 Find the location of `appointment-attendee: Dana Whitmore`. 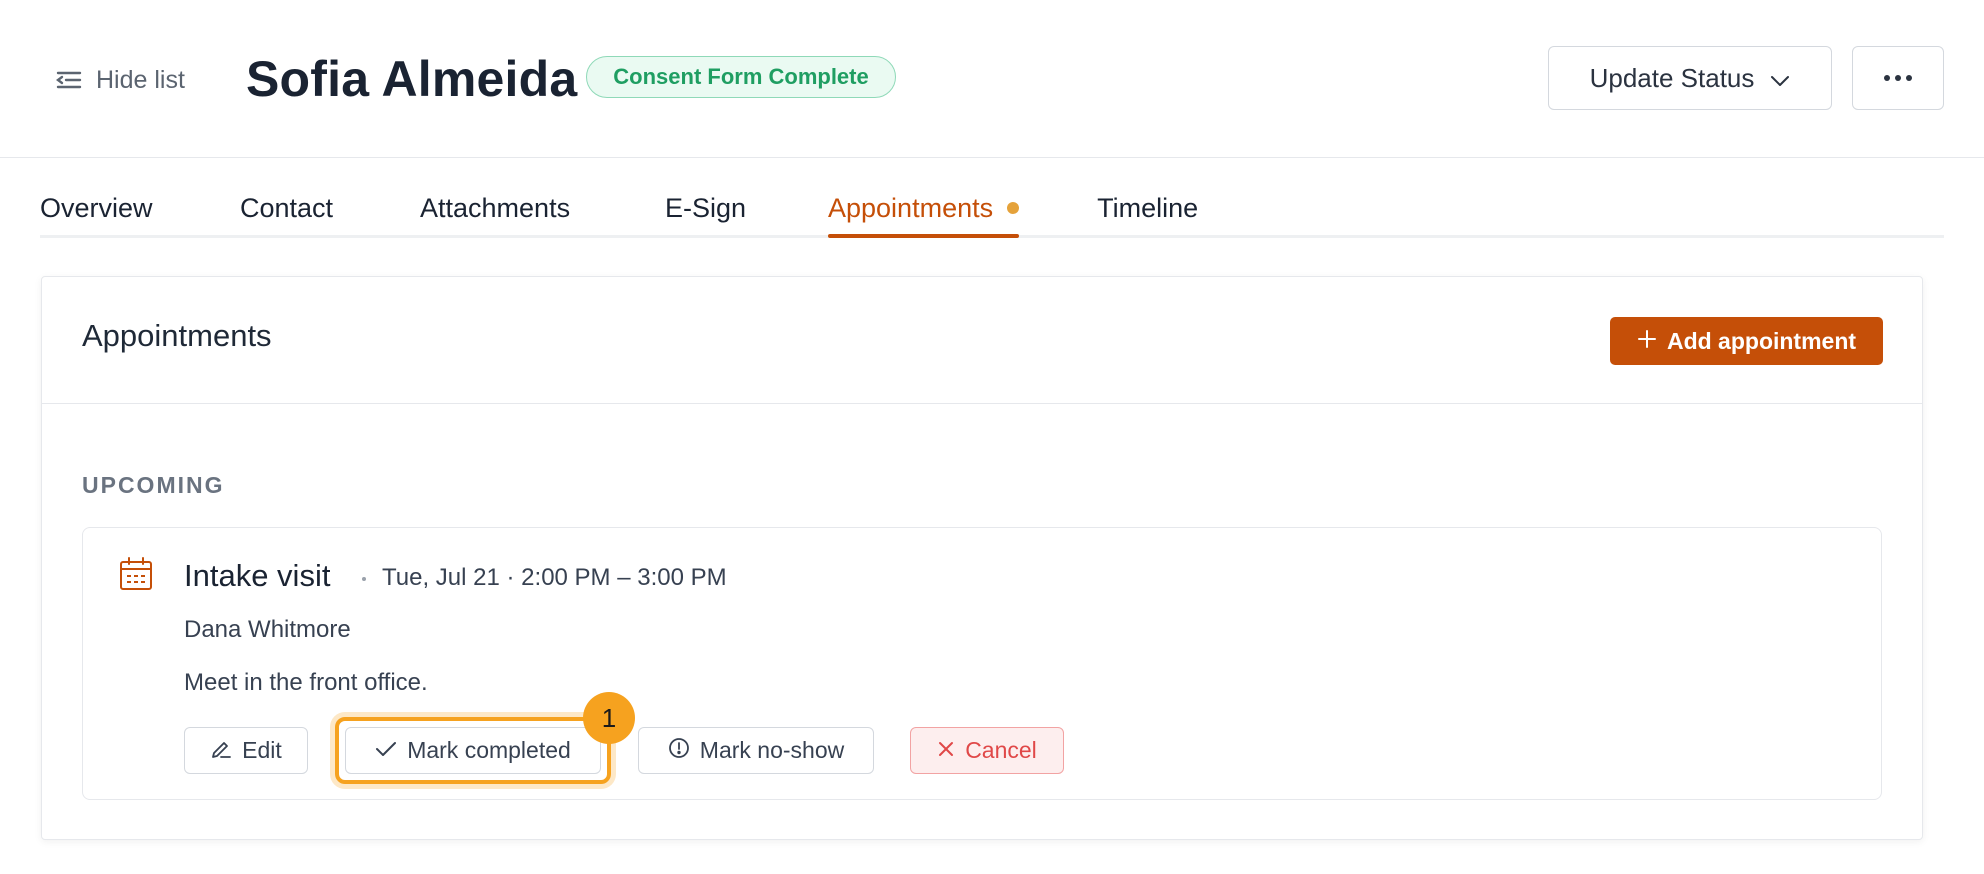

appointment-attendee: Dana Whitmore is located at coordinates (267, 629).